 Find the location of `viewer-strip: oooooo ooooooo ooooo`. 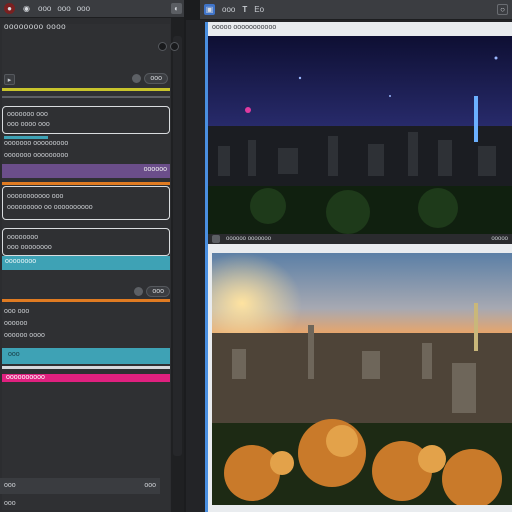

viewer-strip: oooooo ooooooo ooooo is located at coordinates (360, 239).